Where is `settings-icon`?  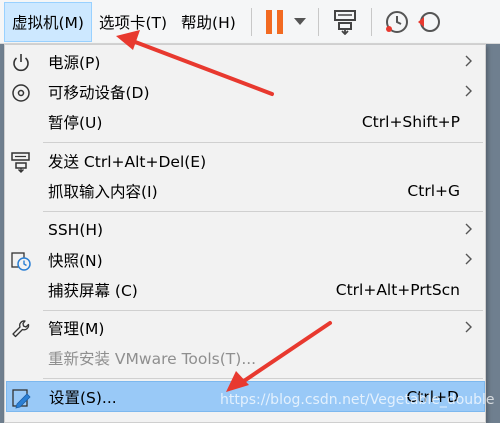
settings-icon is located at coordinates (21, 399).